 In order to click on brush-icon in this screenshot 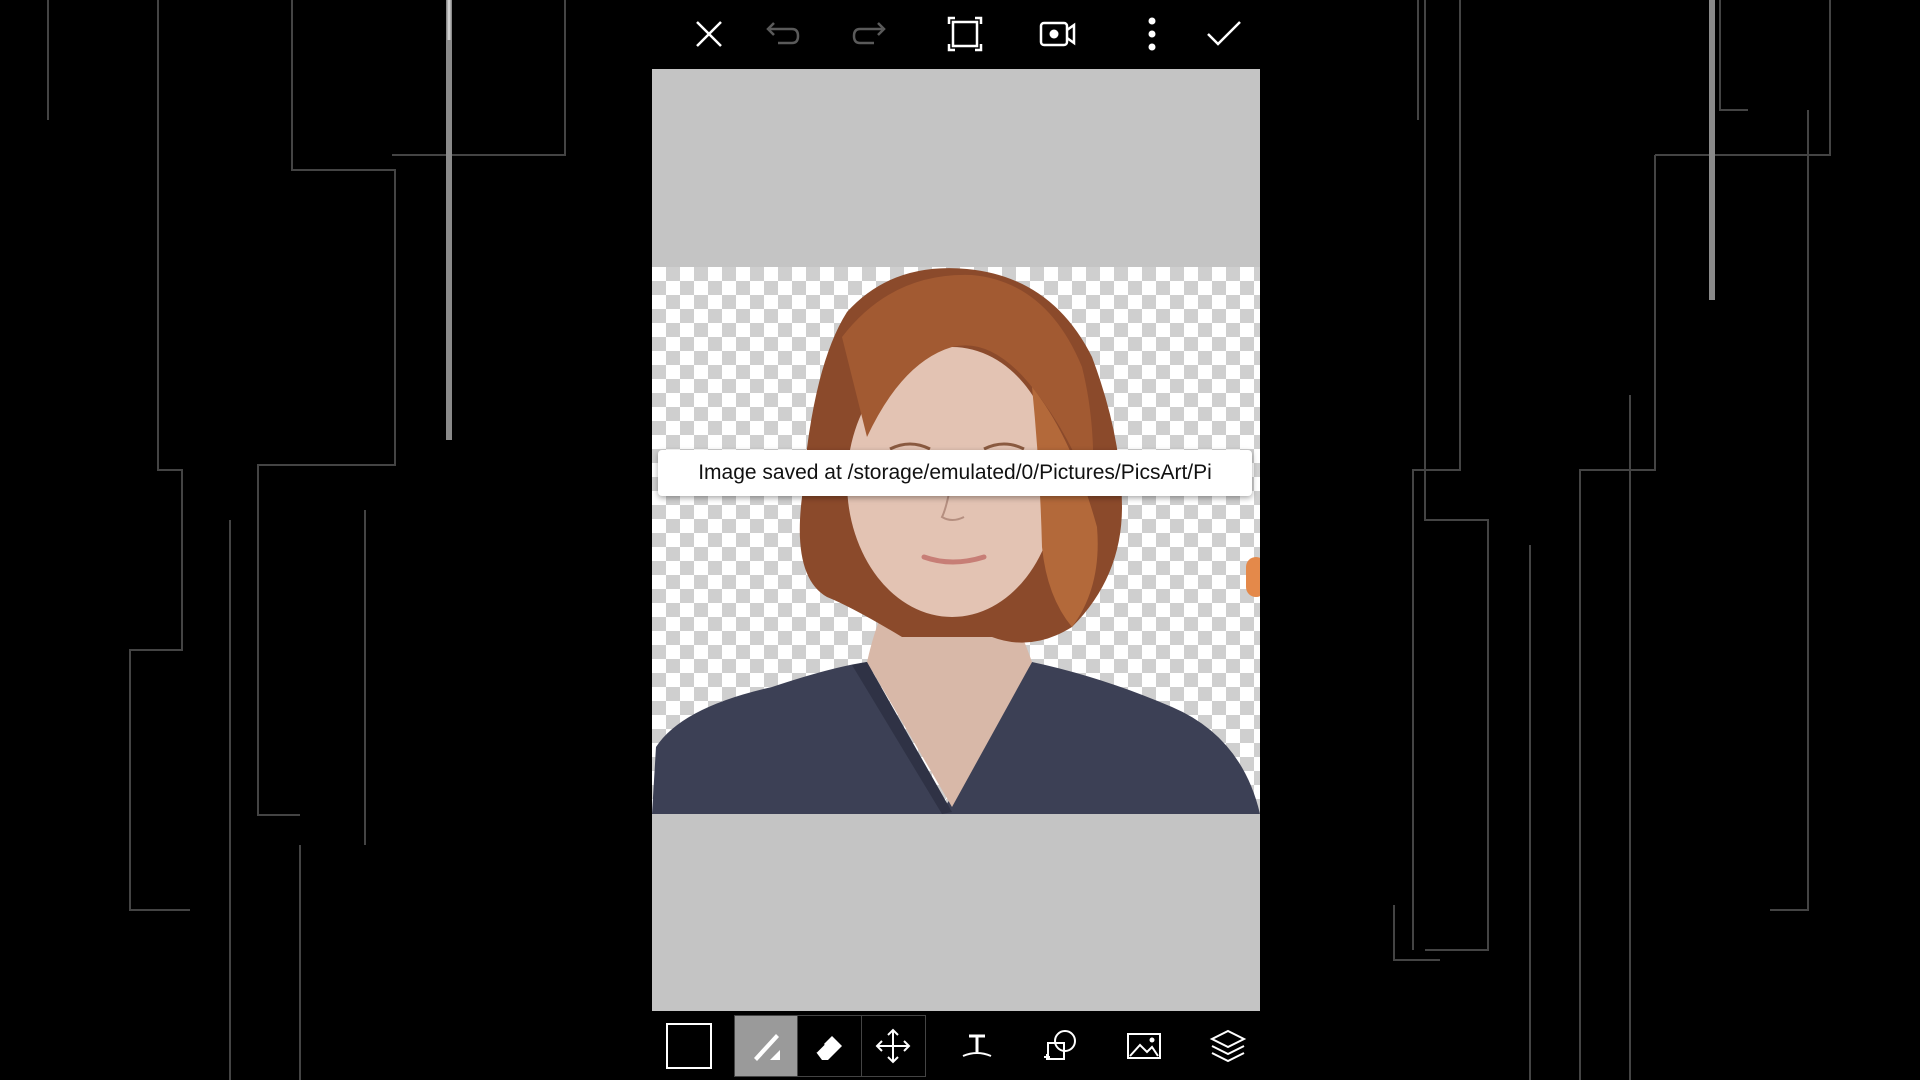, I will do `click(767, 1047)`.